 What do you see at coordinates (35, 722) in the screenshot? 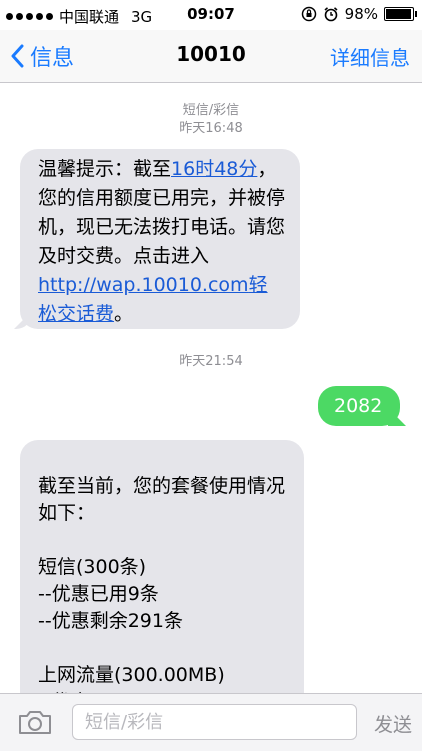
I see `camera-icon` at bounding box center [35, 722].